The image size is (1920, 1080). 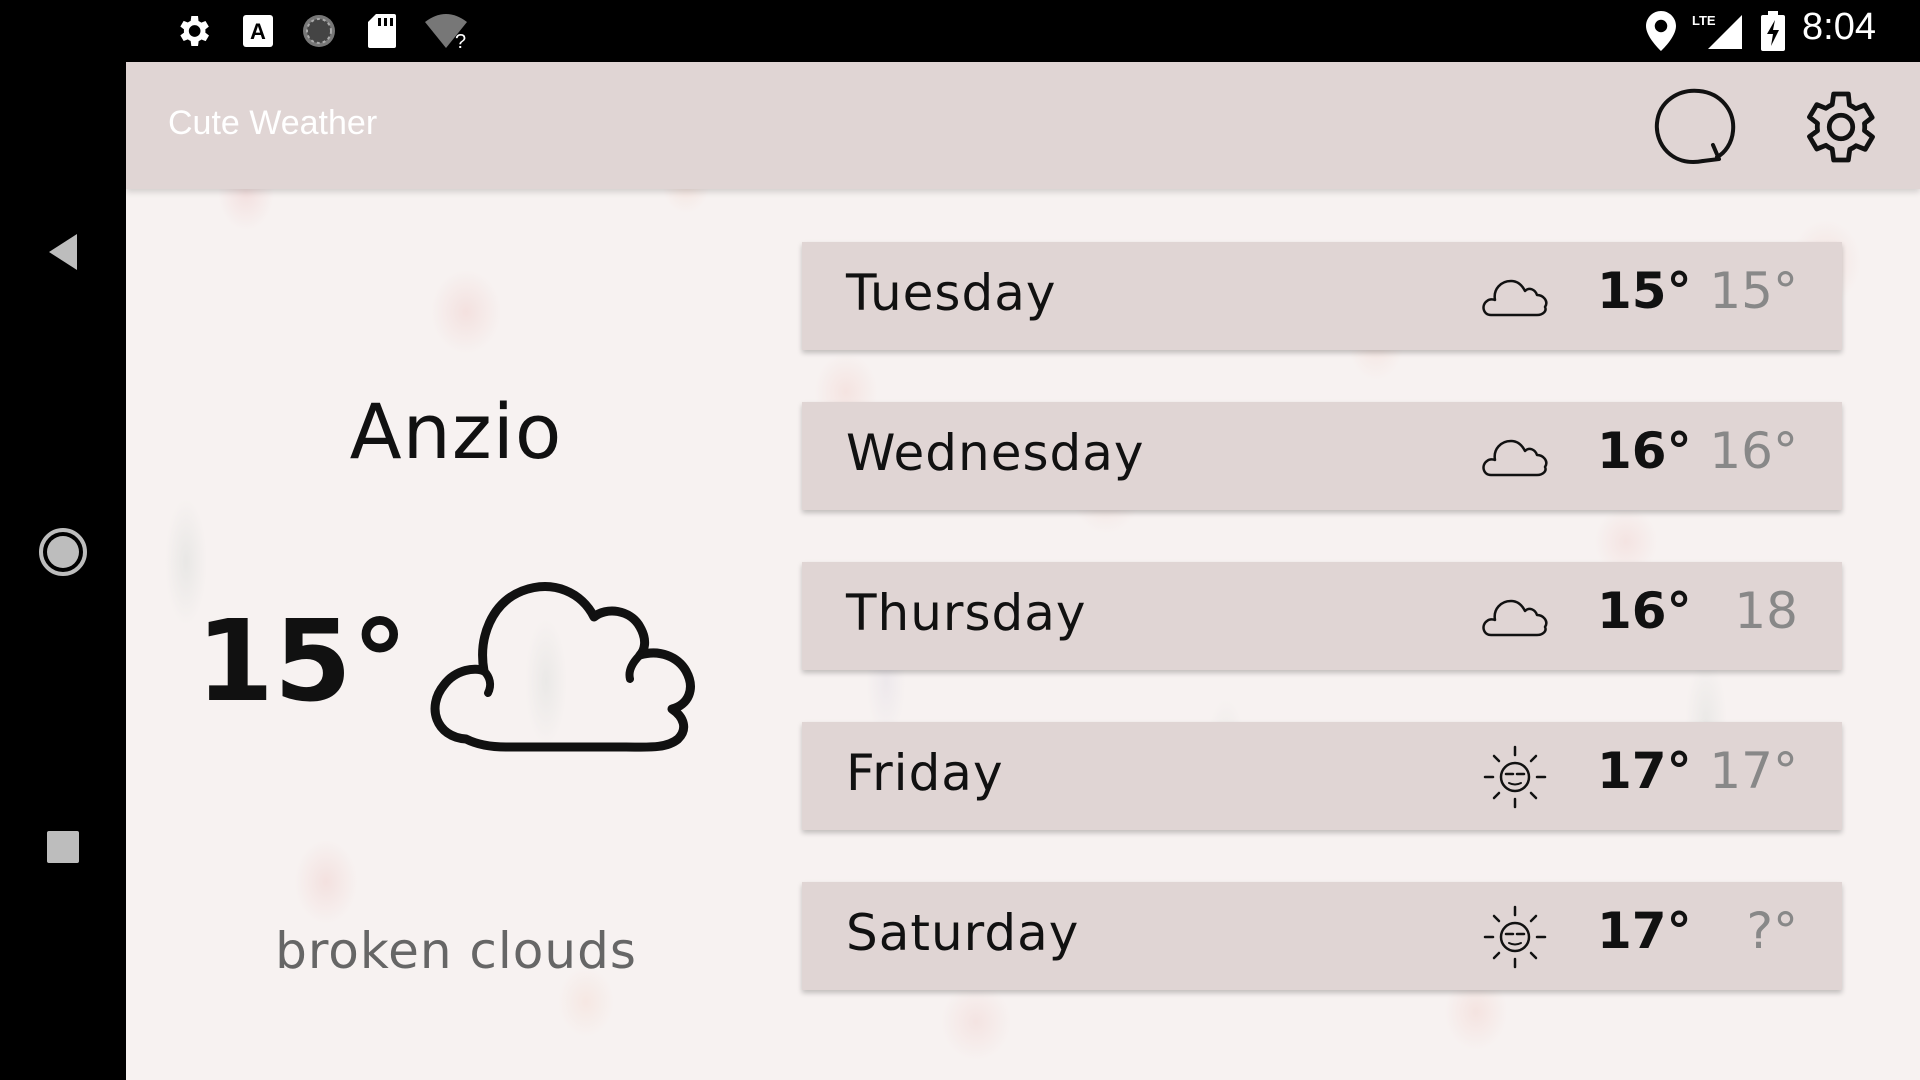 I want to click on recents-button, so click(x=63, y=847).